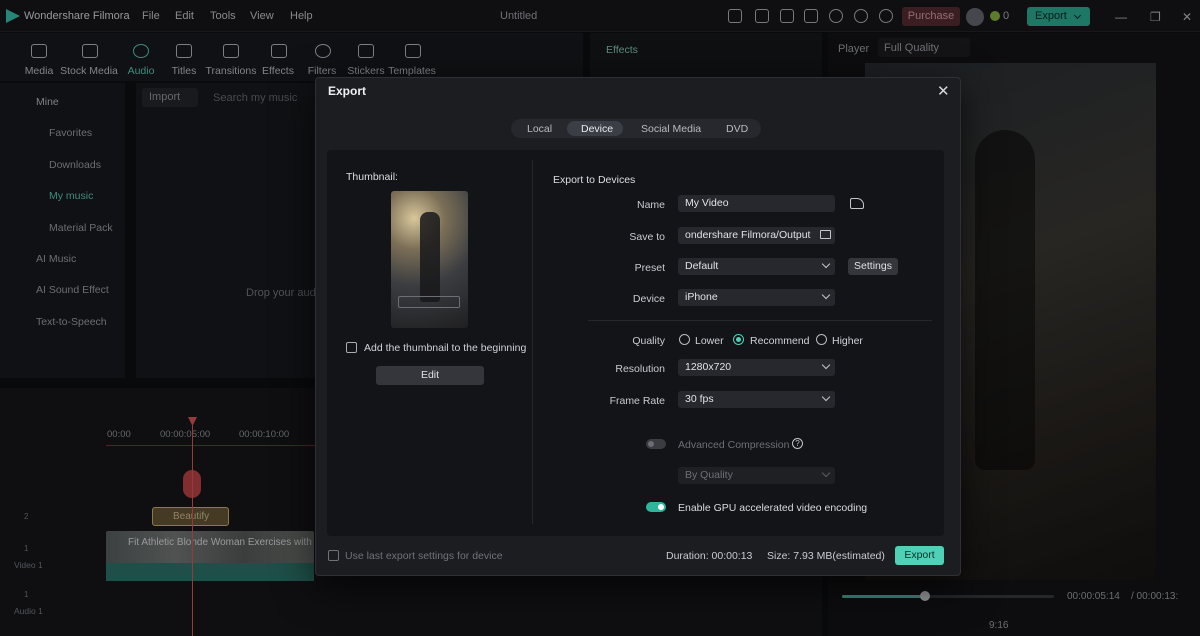 The image size is (1200, 636). Describe the element at coordinates (597, 129) in the screenshot. I see `tab-device: Device` at that location.